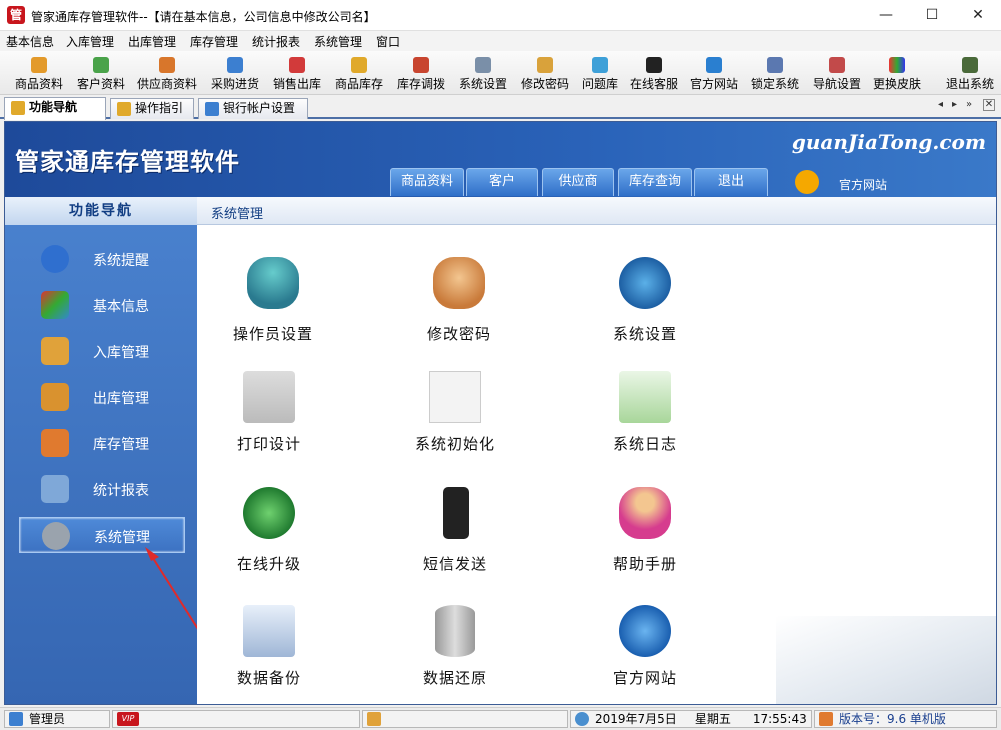  I want to click on minimize-button: —, so click(886, 15).